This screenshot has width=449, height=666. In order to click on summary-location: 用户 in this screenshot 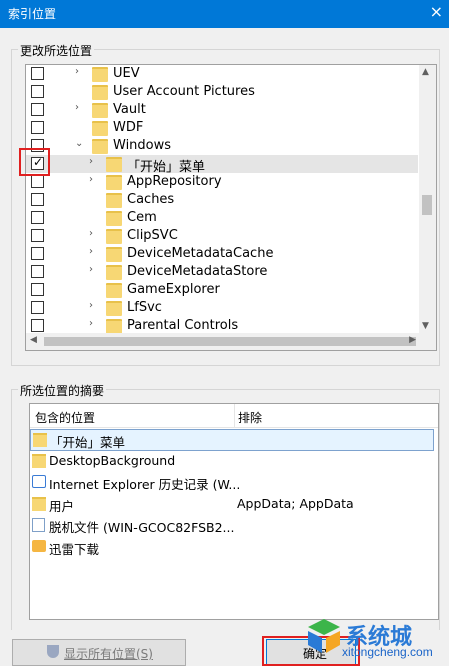, I will do `click(62, 506)`.